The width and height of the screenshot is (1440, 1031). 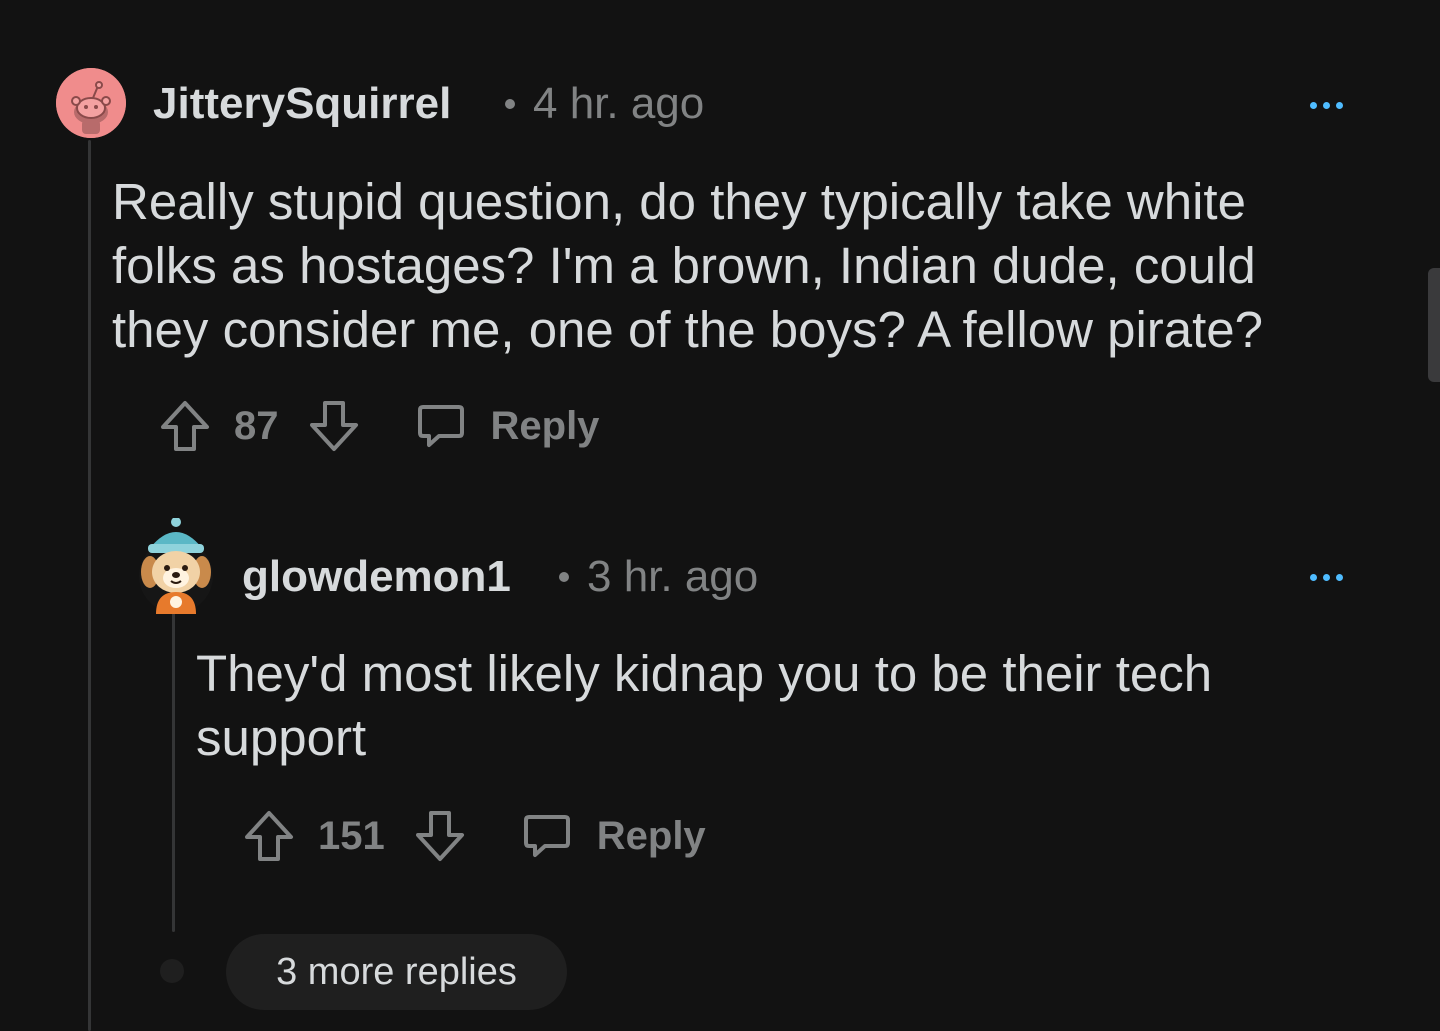 What do you see at coordinates (351, 835) in the screenshot?
I see `vote-score: 151` at bounding box center [351, 835].